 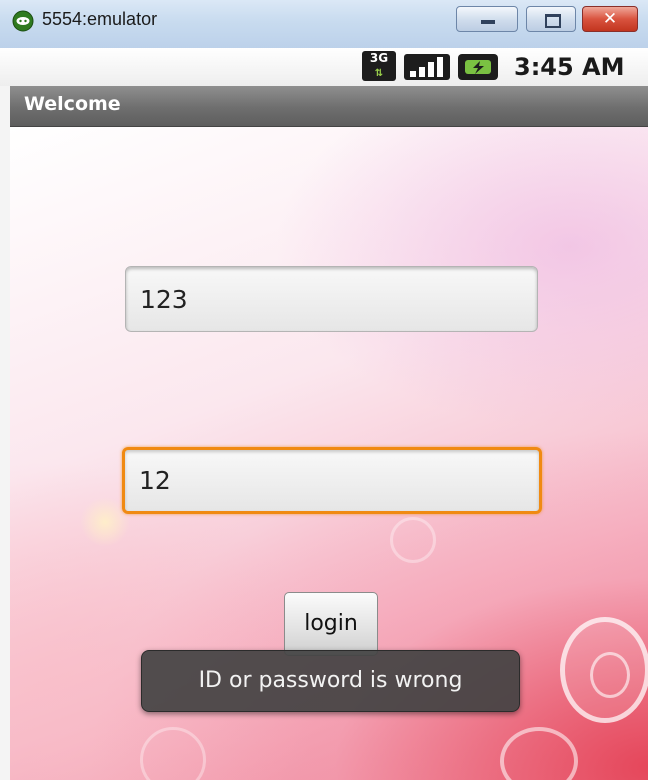 What do you see at coordinates (379, 66) in the screenshot?
I see `network-3g-icon: 3G ⇅` at bounding box center [379, 66].